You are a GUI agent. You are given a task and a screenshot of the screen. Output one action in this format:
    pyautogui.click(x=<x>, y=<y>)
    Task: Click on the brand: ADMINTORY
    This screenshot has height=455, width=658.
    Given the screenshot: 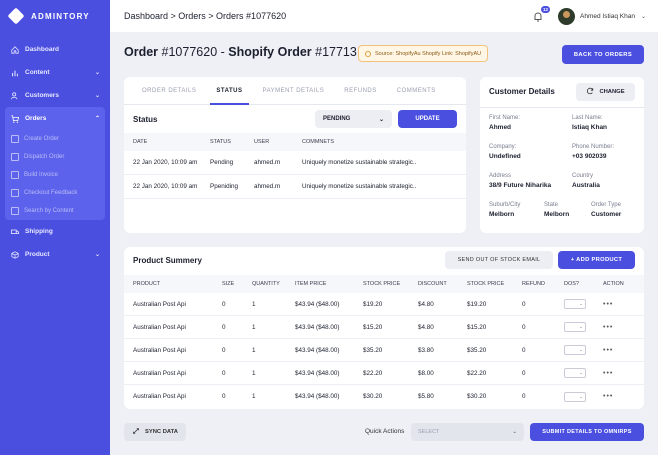 What is the action you would take?
    pyautogui.click(x=55, y=16)
    